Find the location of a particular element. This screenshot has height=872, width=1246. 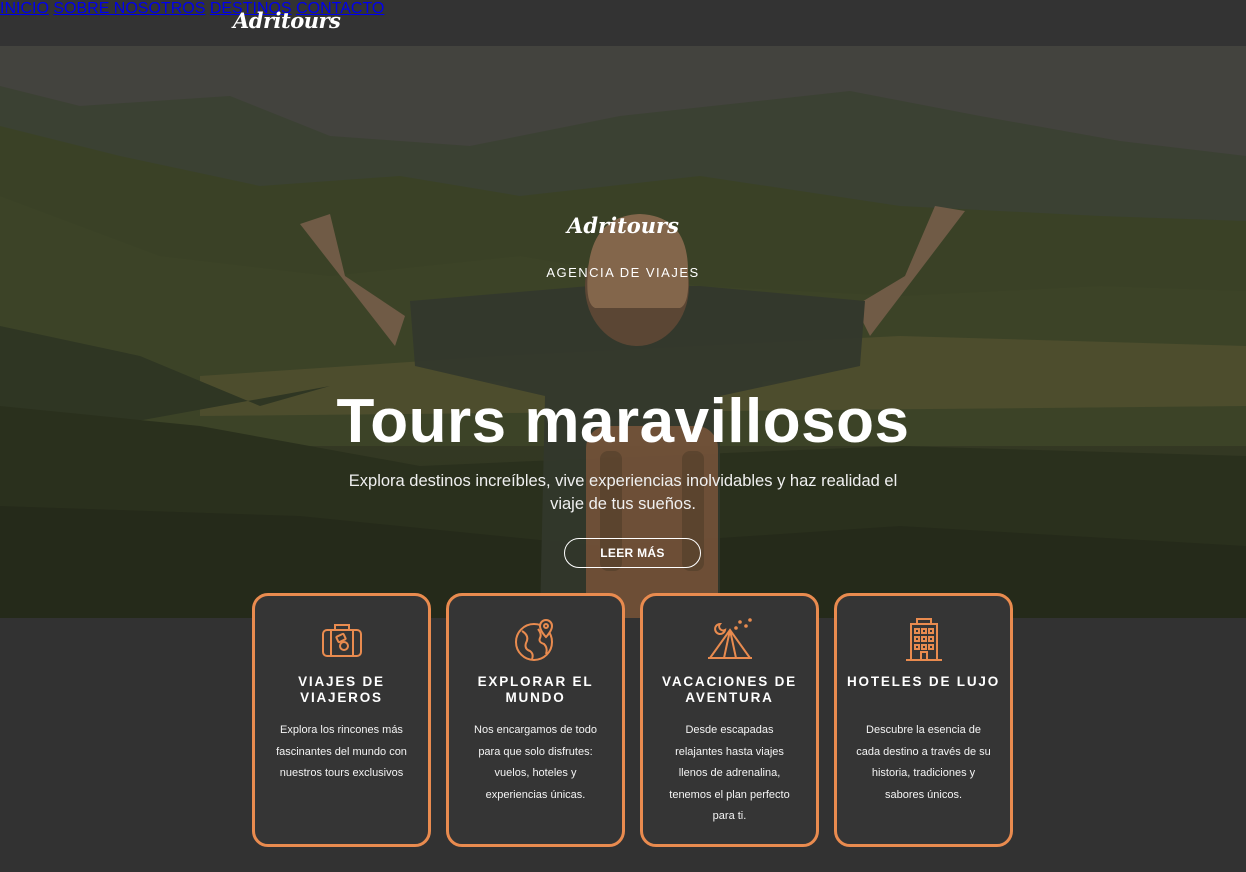

suitcase-icon is located at coordinates (342, 640).